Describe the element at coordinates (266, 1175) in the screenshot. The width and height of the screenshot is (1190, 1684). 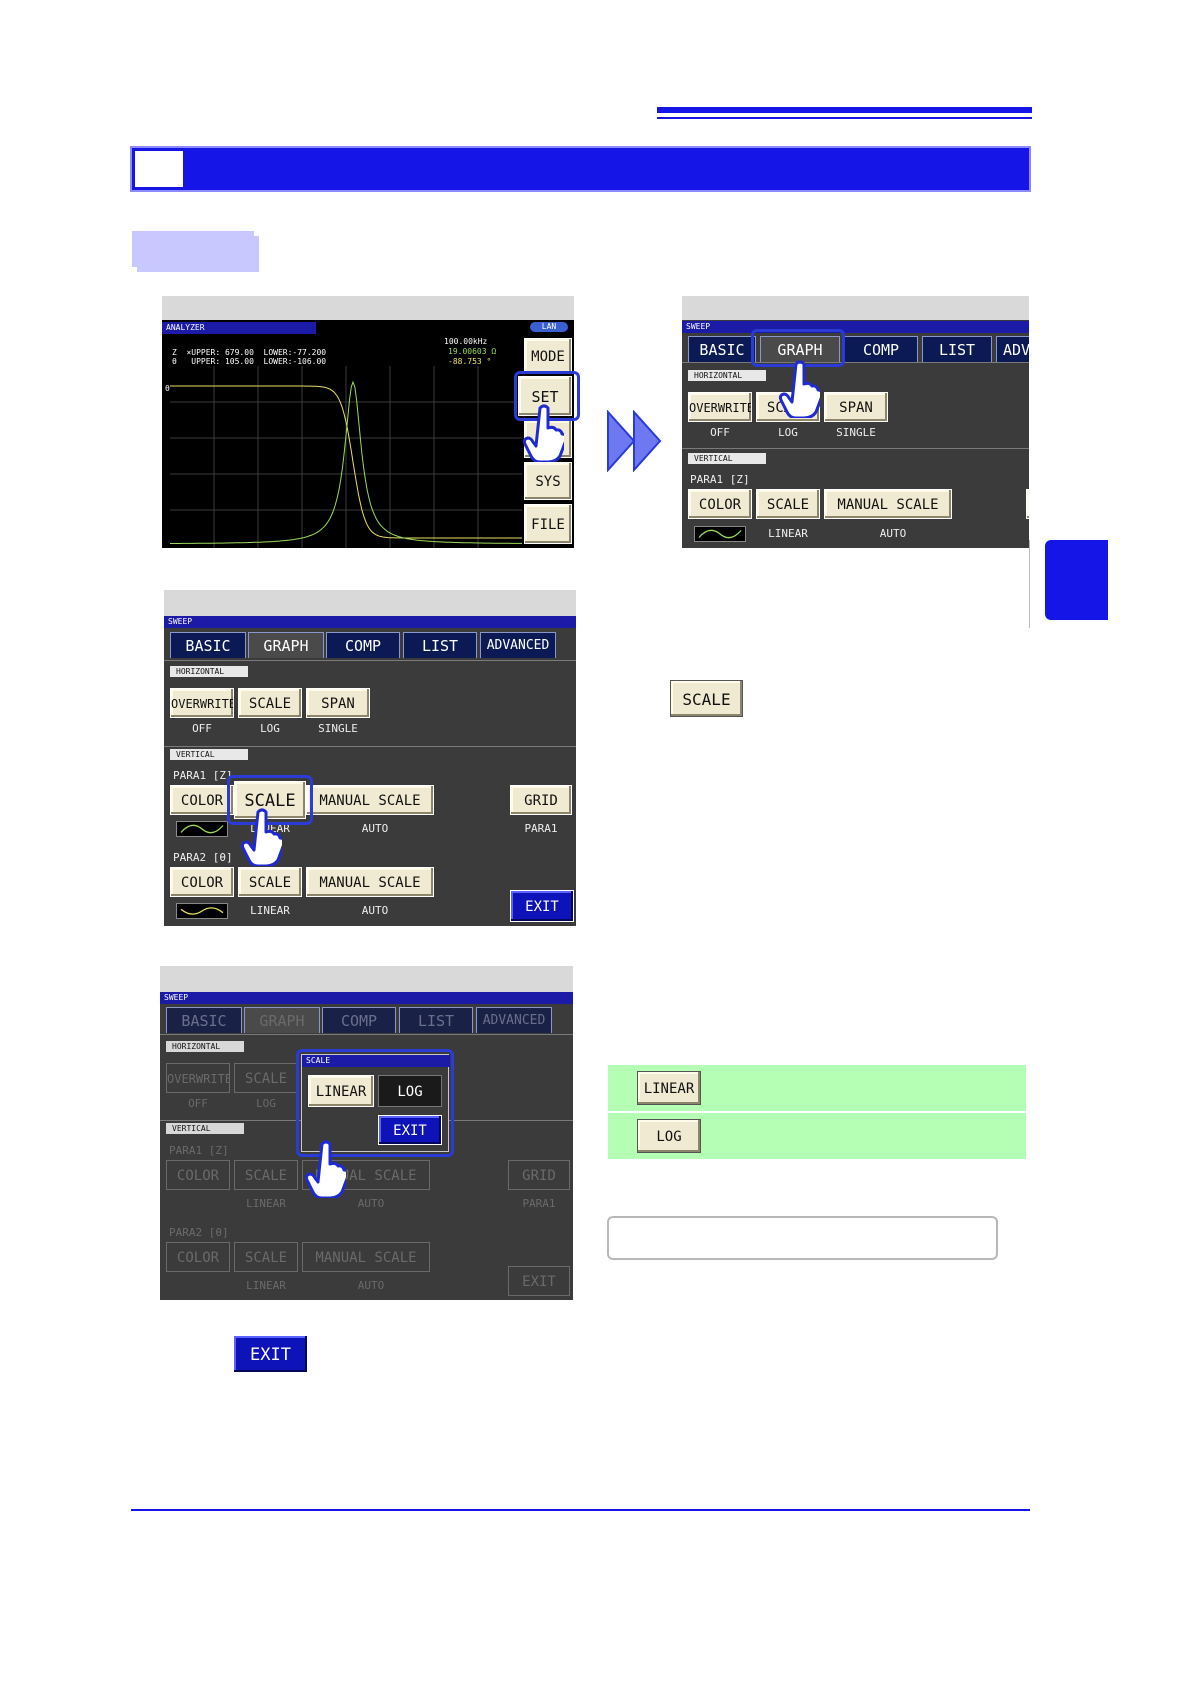
I see `para1-scale-button: SCALE` at that location.